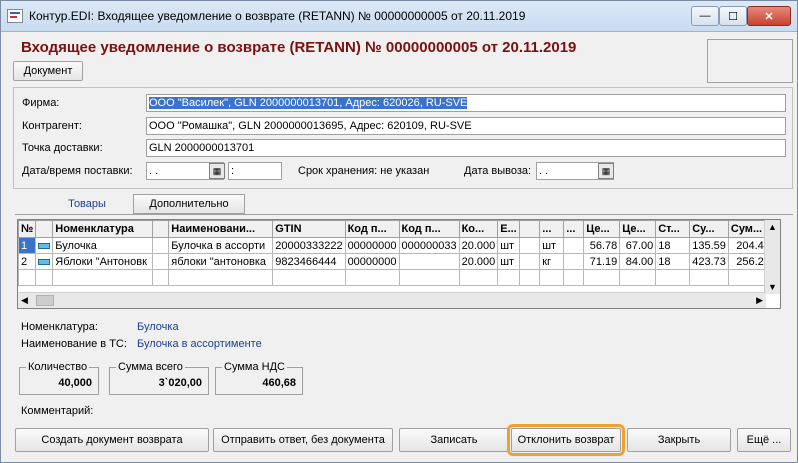  What do you see at coordinates (189, 204) in the screenshot?
I see `tab-additional: Дополнительно` at bounding box center [189, 204].